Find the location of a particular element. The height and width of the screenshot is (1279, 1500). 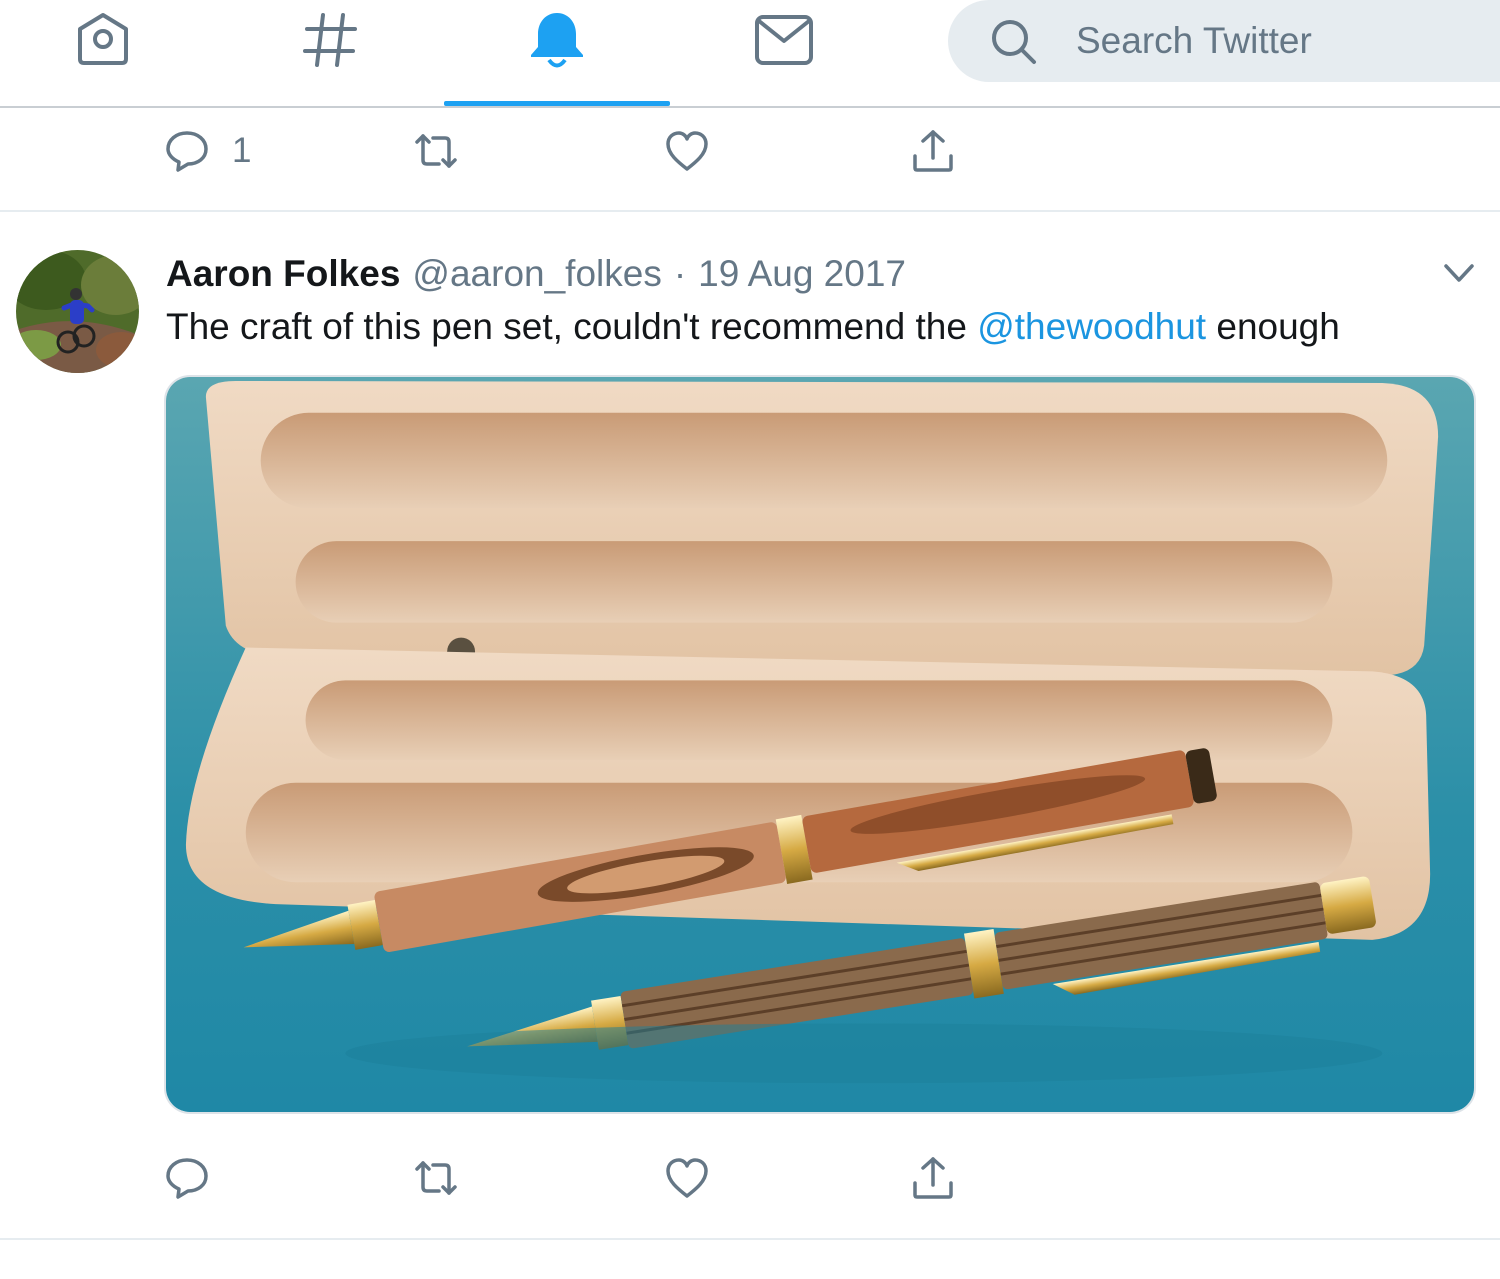

top-navigation is located at coordinates (750, 54).